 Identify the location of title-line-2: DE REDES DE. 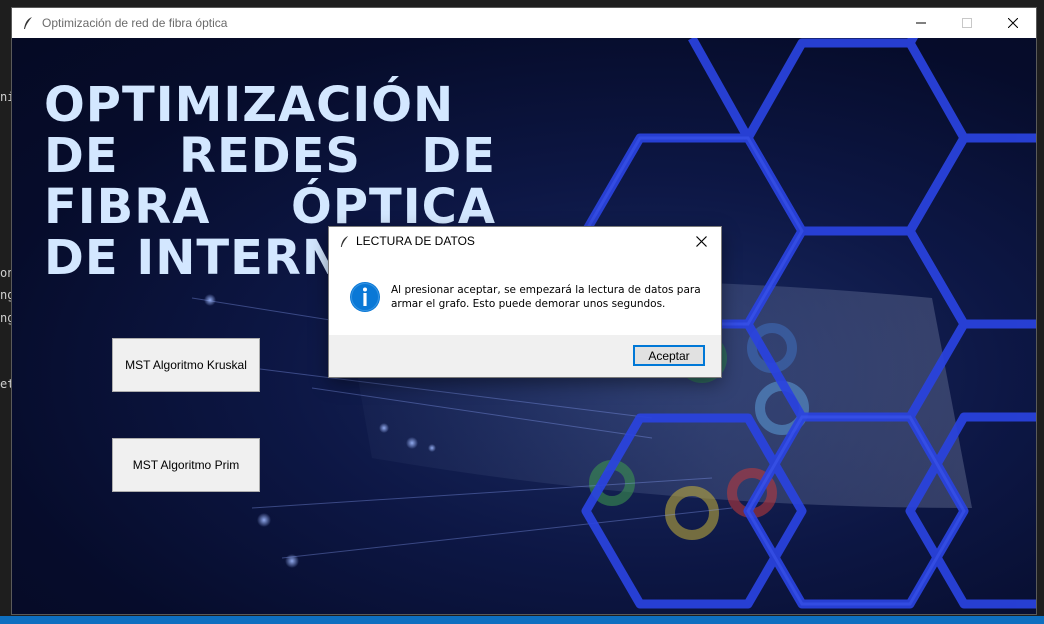
(270, 156).